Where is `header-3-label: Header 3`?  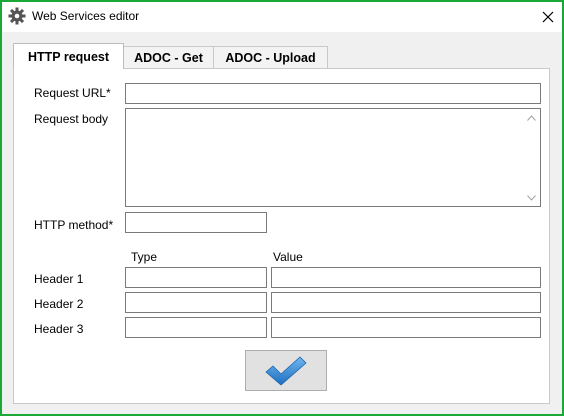 header-3-label: Header 3 is located at coordinates (59, 329).